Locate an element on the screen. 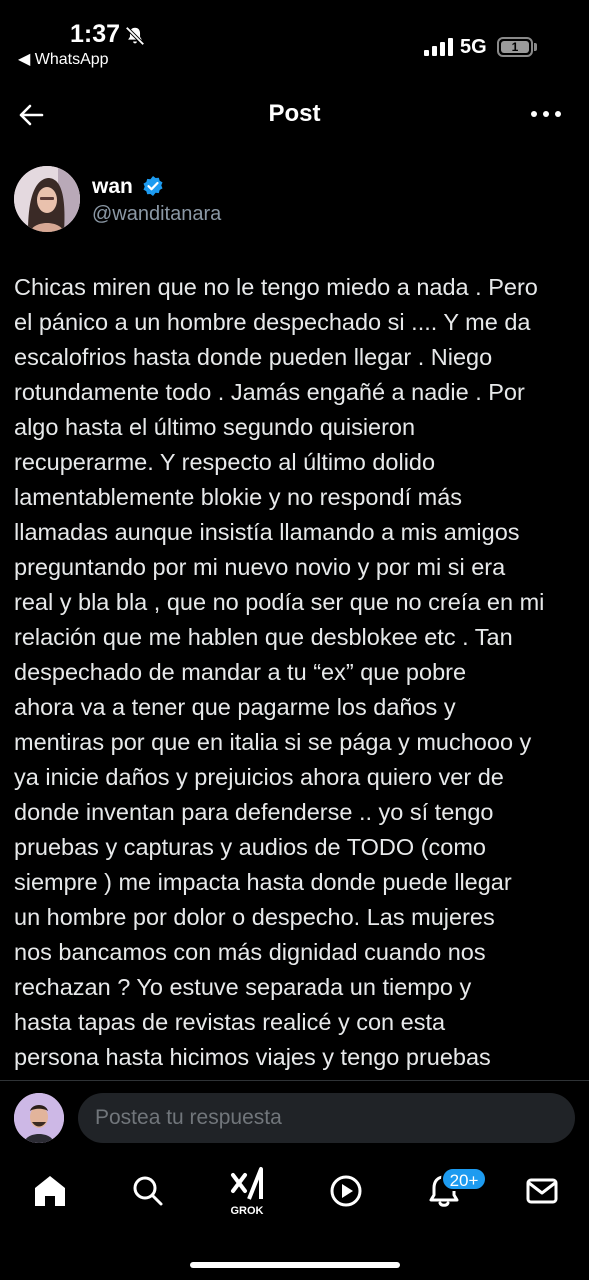 The height and width of the screenshot is (1280, 589). notification-badge: 20+ is located at coordinates (464, 1179).